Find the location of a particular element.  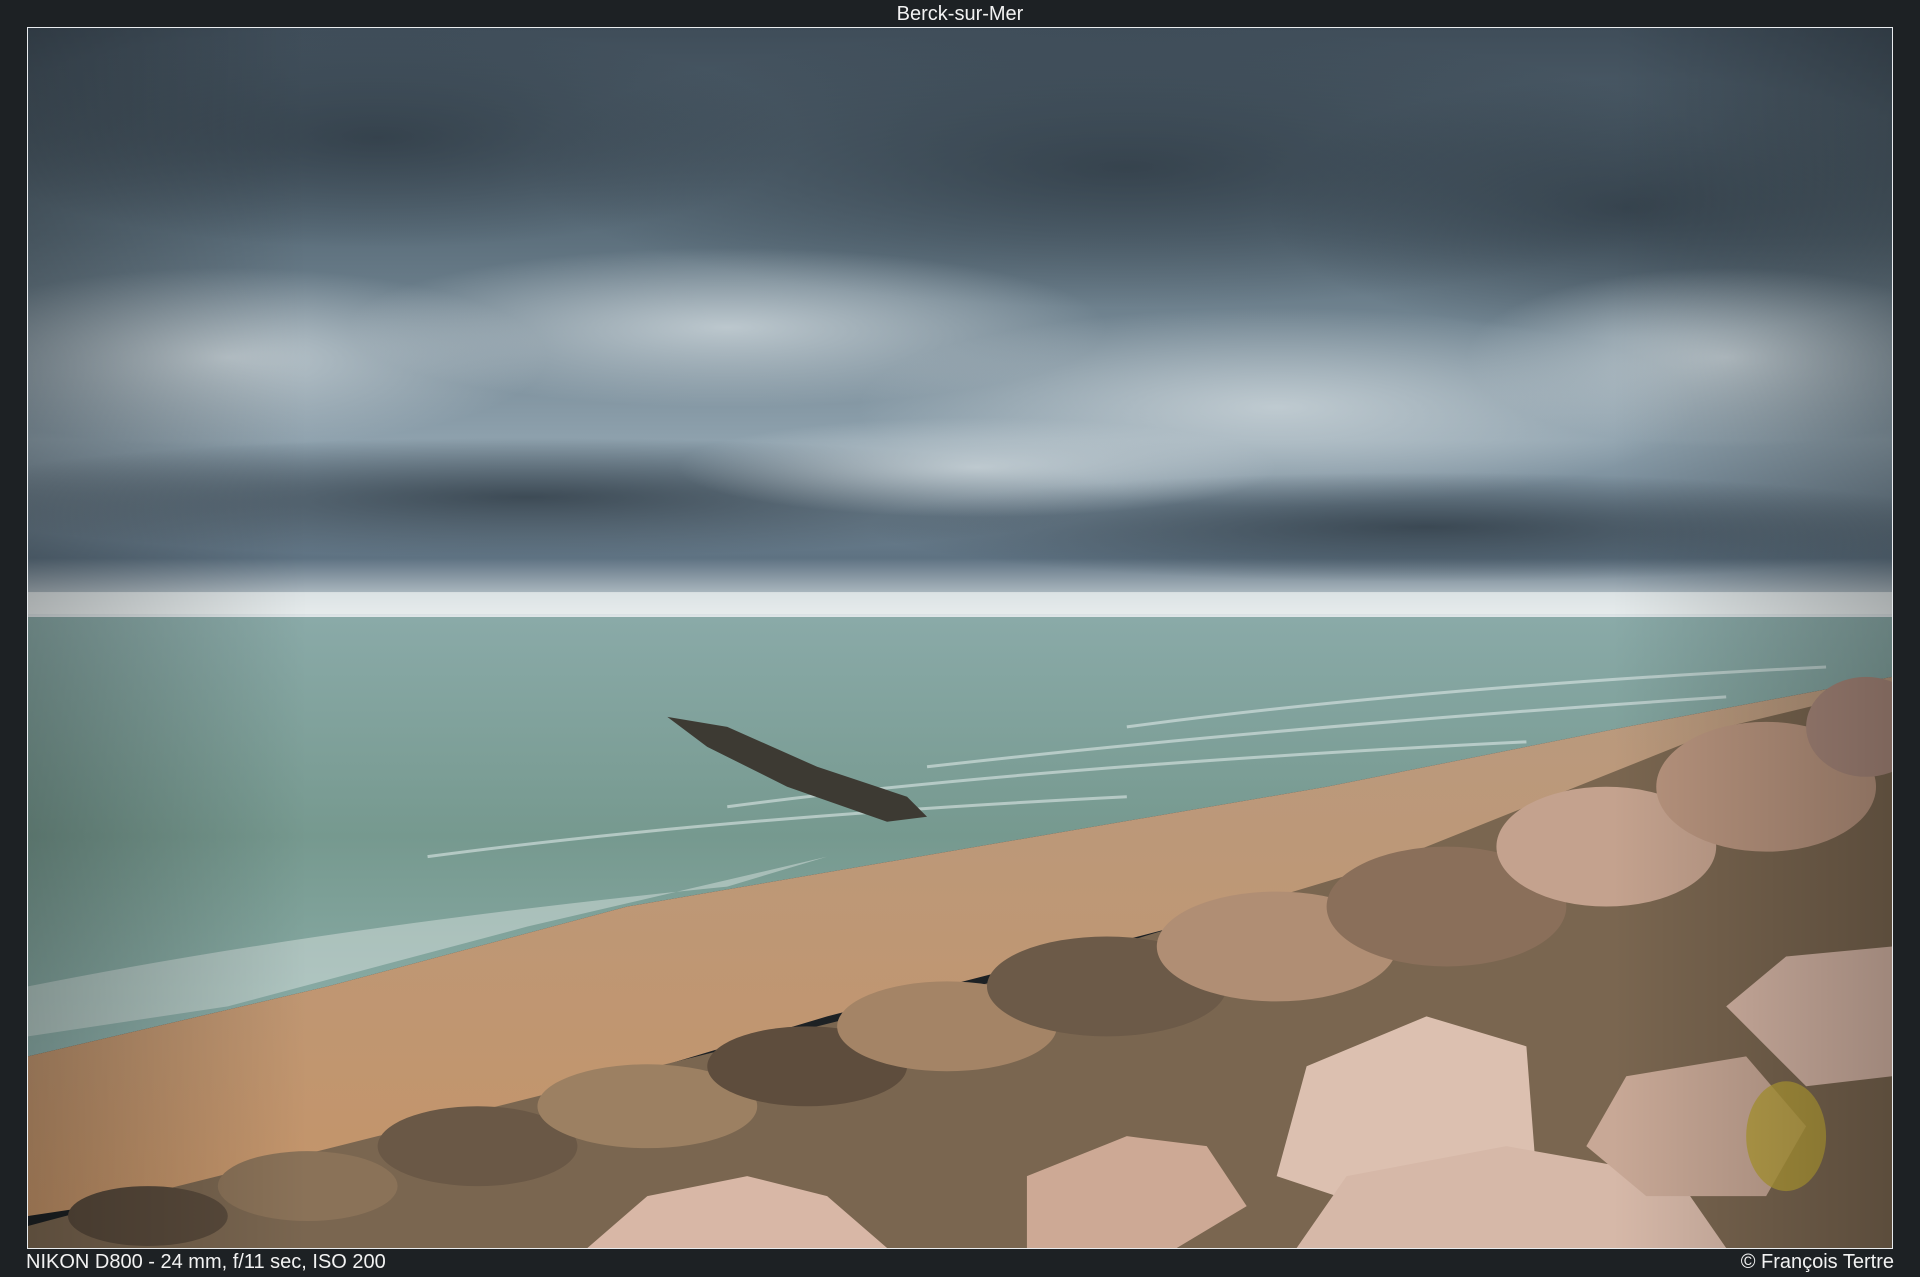

copyright-credit: © François Tertre is located at coordinates (1817, 1262).